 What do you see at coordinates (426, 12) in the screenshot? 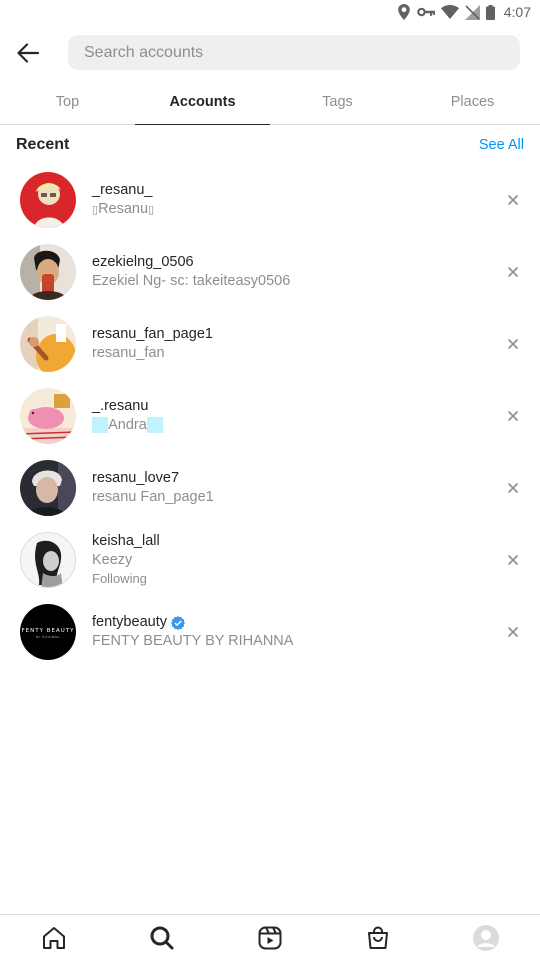
I see `vpn-key-icon` at bounding box center [426, 12].